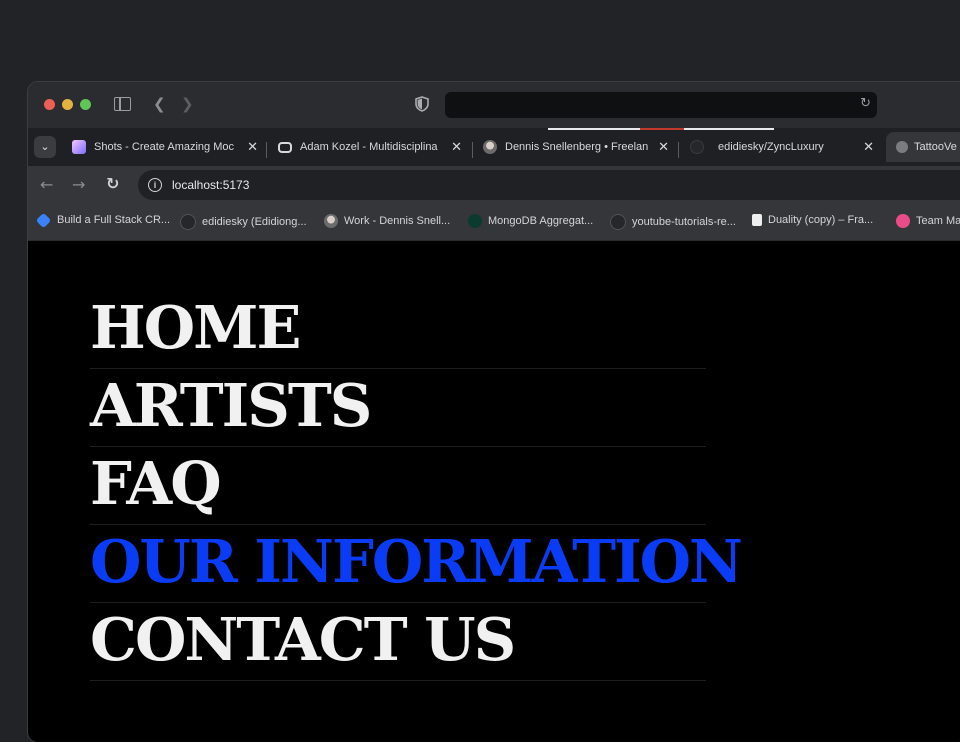  I want to click on tab-dennis-snellenberg: Dennis Snellenberg • Freelan ✕, so click(576, 147).